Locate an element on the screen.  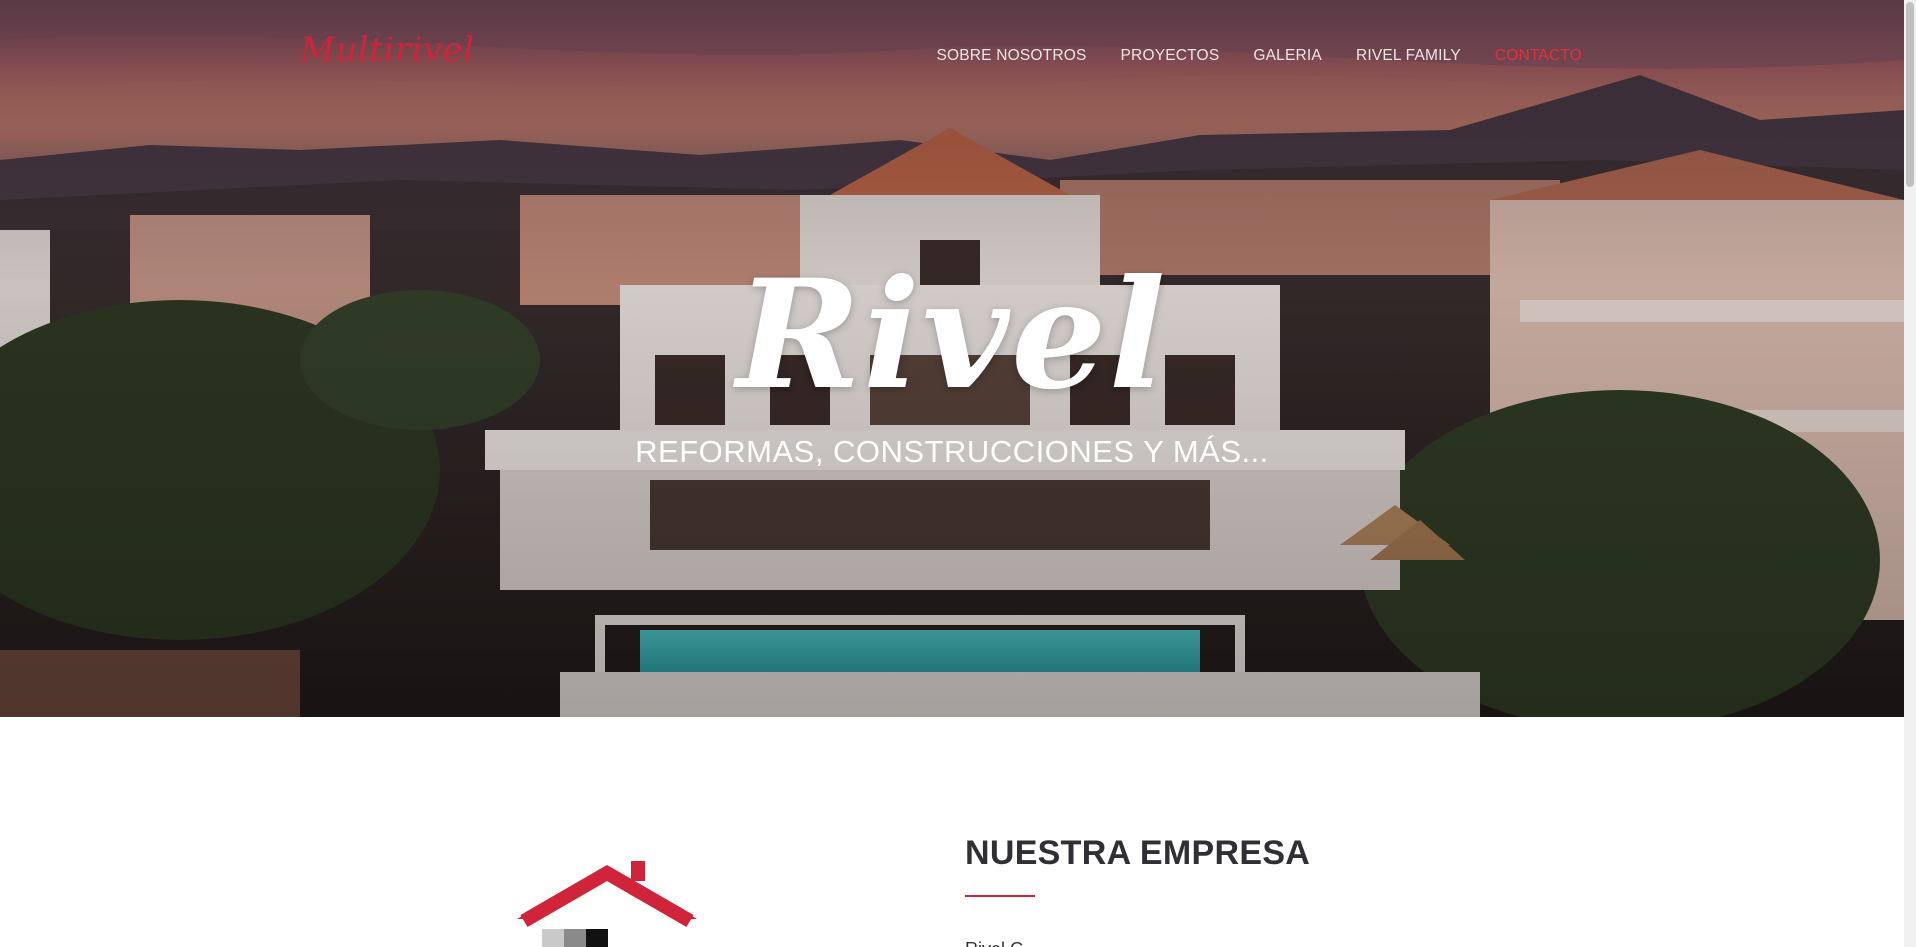
nav-item-rivel-family: RIVEL FAMILY is located at coordinates (1408, 56).